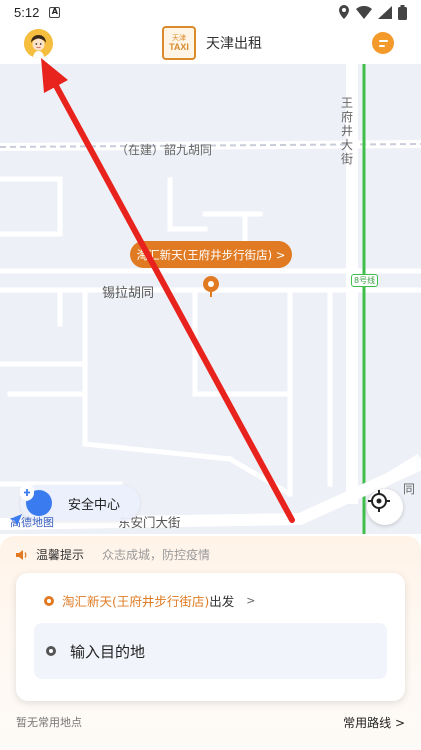 Image resolution: width=421 pixels, height=750 pixels. Describe the element at coordinates (222, 601) in the screenshot. I see `origin-suffix: 出发` at that location.